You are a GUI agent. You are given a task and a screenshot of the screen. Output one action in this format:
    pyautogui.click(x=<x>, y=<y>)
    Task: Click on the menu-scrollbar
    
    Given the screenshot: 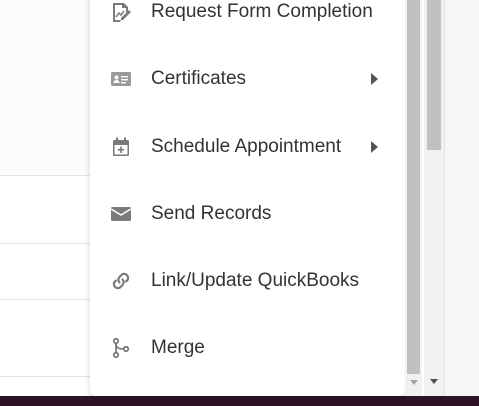 What is the action you would take?
    pyautogui.click(x=413, y=198)
    